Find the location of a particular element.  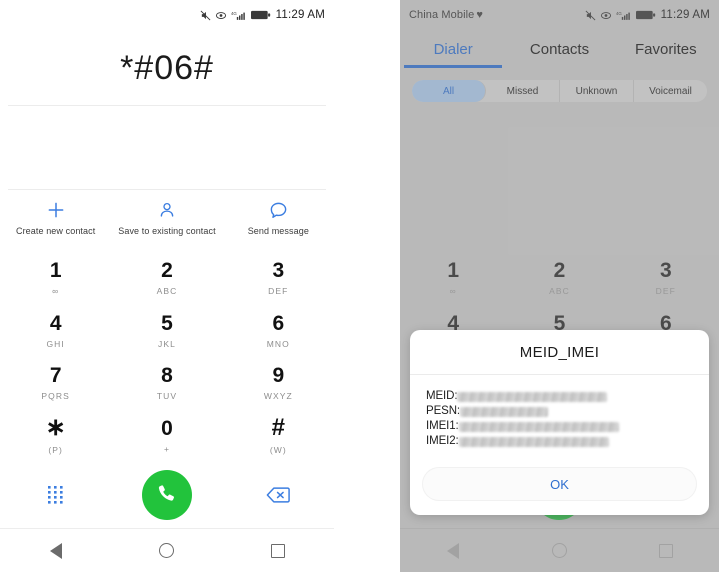

send-message-button: Send message is located at coordinates (278, 218).